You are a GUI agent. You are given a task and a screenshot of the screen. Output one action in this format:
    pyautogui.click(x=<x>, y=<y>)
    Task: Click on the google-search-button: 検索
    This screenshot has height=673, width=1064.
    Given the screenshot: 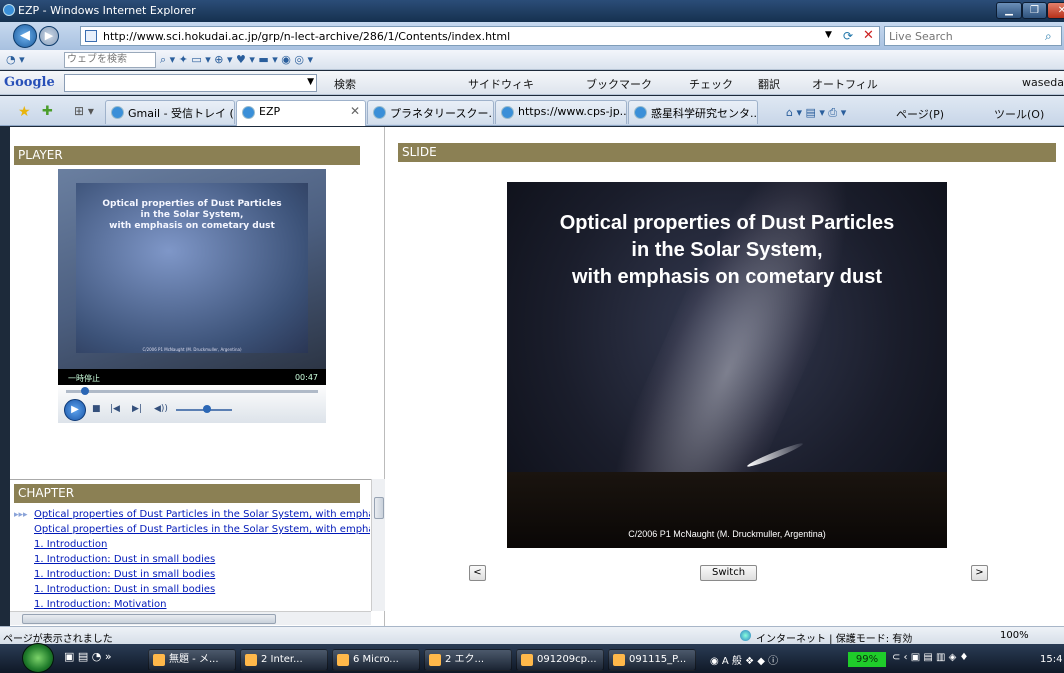 What is the action you would take?
    pyautogui.click(x=345, y=84)
    